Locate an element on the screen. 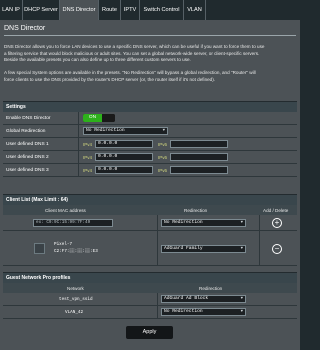 The width and height of the screenshot is (320, 350). tab-dhcp-server: DHCP Server is located at coordinates (41, 10).